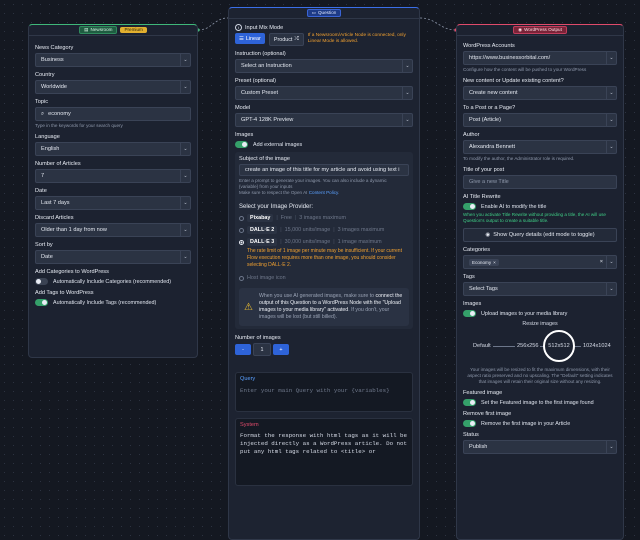 Image resolution: width=640 pixels, height=540 pixels. I want to click on preset-label: Preset (optional), so click(256, 81).